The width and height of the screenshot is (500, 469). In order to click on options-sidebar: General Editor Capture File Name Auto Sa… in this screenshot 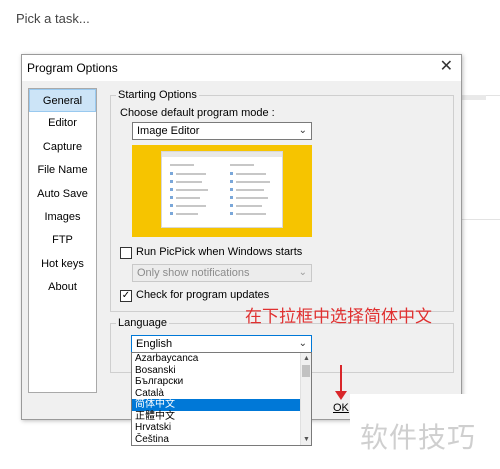, I will do `click(62, 240)`.